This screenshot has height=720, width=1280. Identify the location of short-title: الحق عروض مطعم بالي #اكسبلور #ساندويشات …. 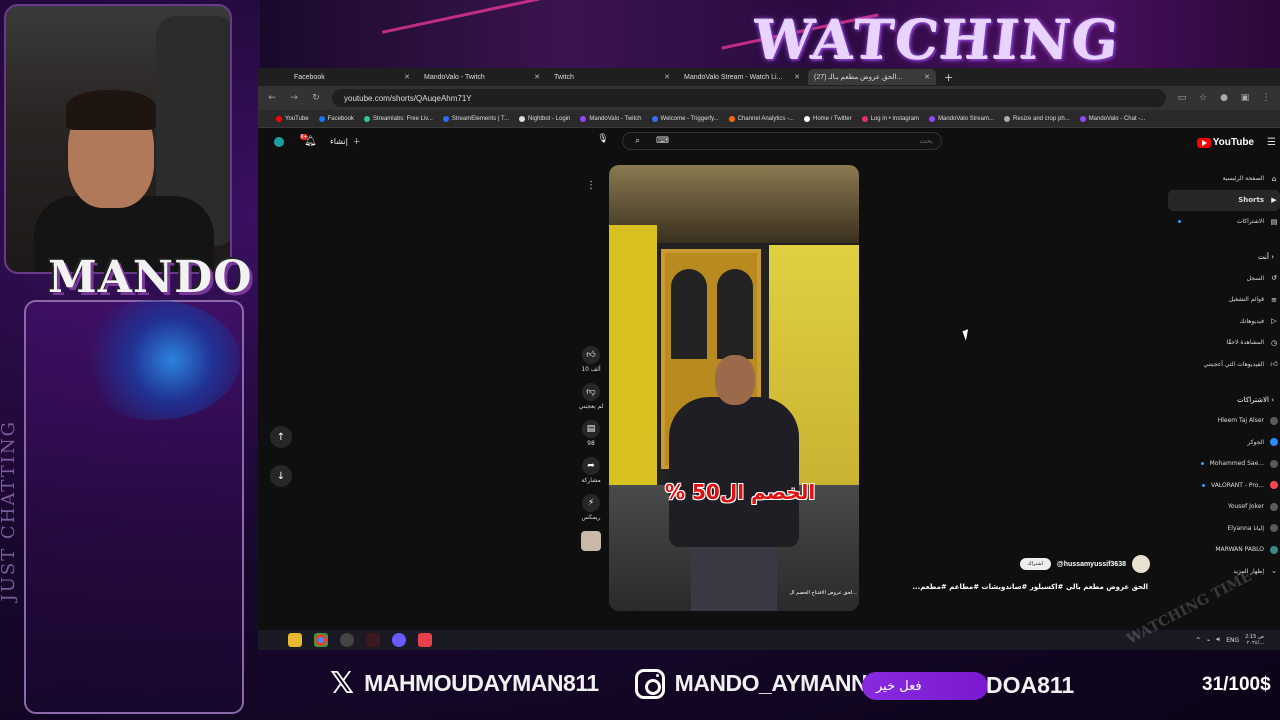
(1030, 587).